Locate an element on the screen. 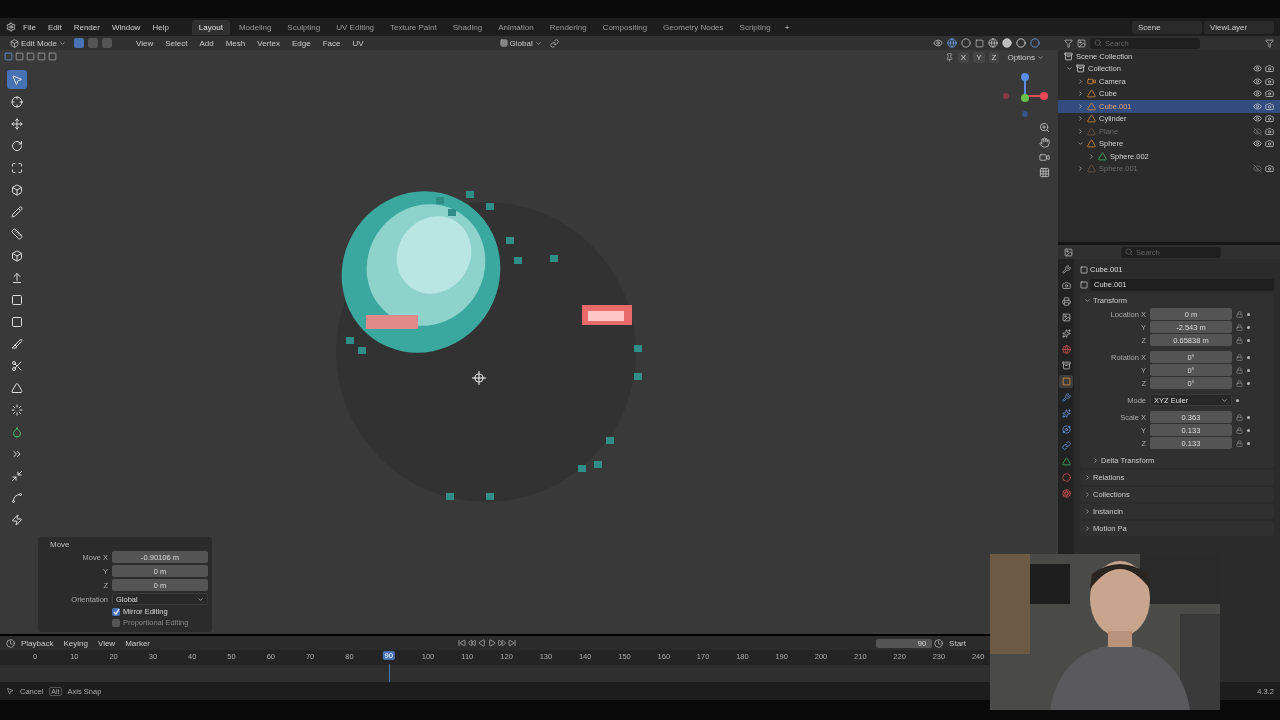 The image size is (1280, 720). menu-item: Edit is located at coordinates (54, 27).